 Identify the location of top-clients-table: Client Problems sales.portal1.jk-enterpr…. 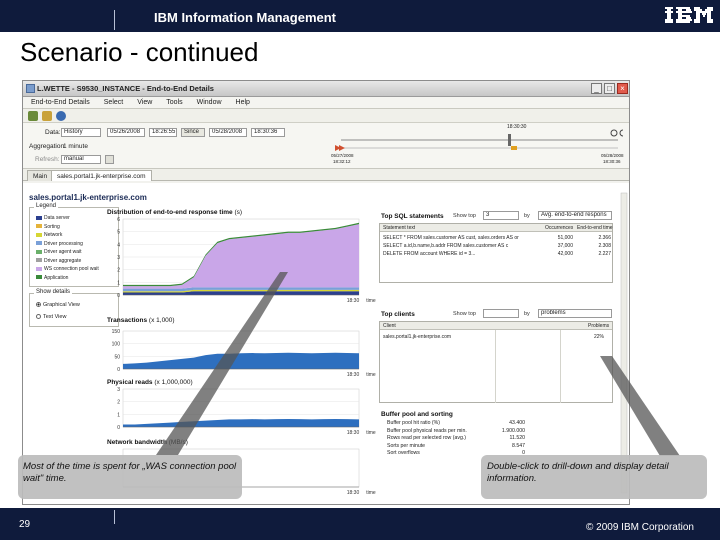
(496, 362).